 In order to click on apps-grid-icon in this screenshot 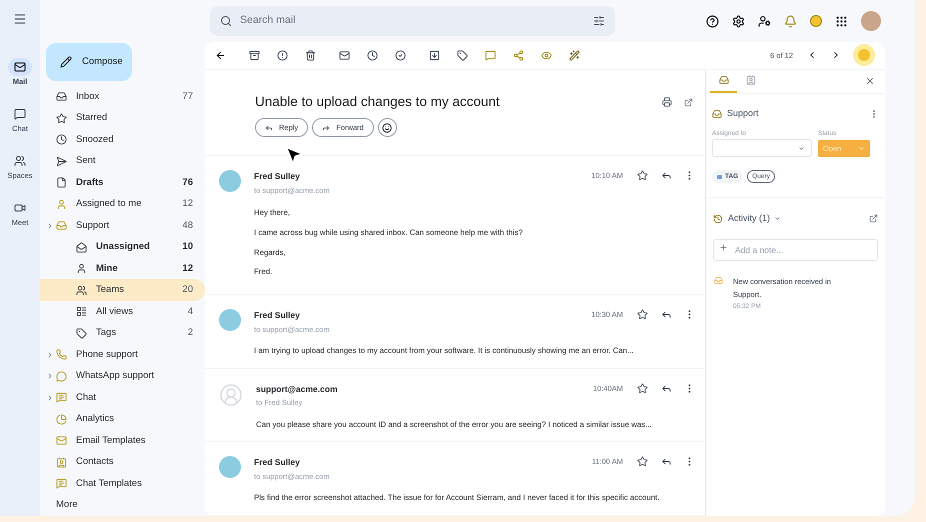, I will do `click(841, 21)`.